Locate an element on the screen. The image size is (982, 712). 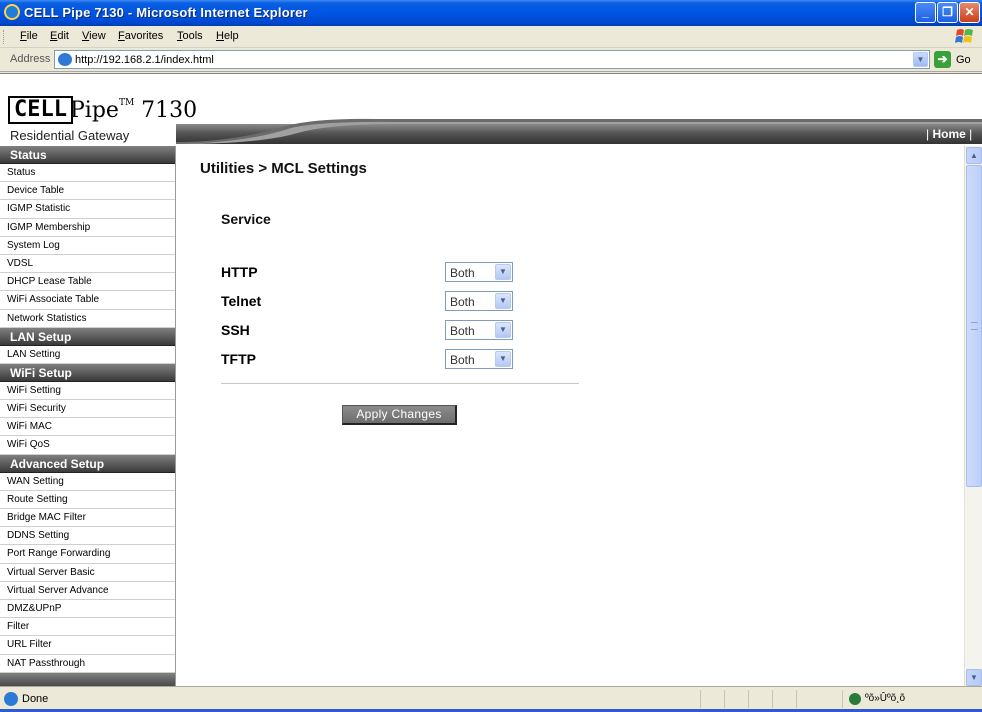
sidebar-item-wifi-mac: WiFi MAC is located at coordinates (87, 427).